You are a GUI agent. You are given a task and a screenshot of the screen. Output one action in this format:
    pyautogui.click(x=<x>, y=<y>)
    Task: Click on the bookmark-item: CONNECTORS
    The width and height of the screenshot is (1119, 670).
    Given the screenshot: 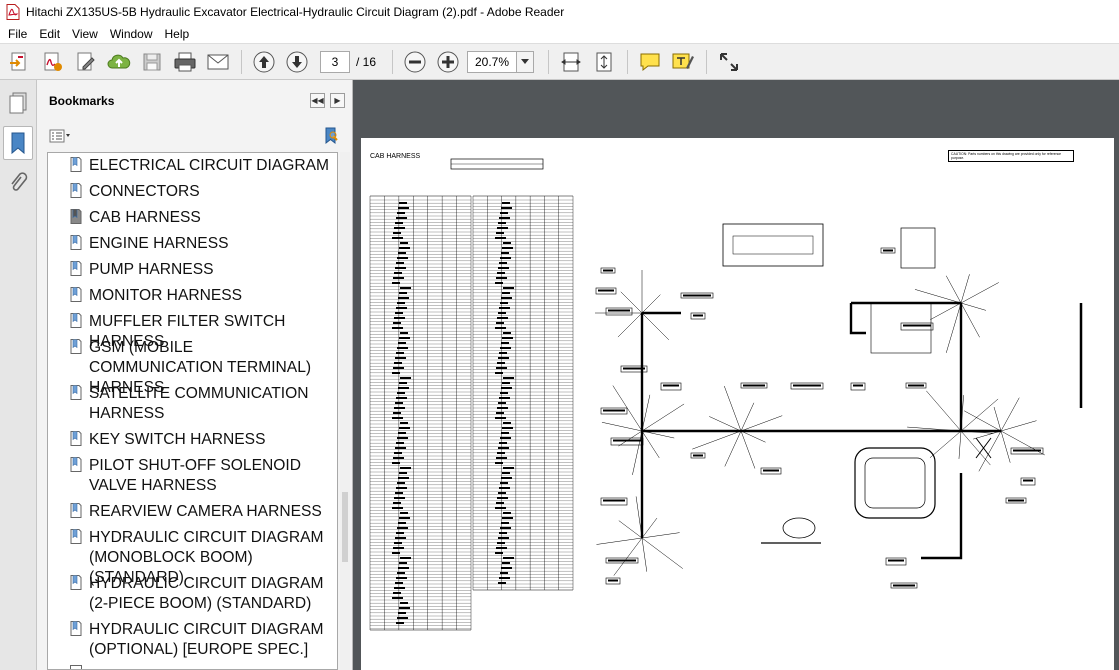 What is the action you would take?
    pyautogui.click(x=192, y=192)
    